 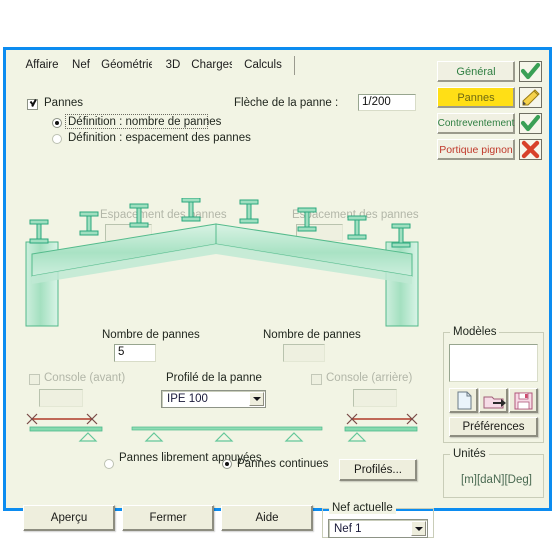 I want to click on radio-definition-nombre-label: Définition : nombre de pannes, so click(x=145, y=122).